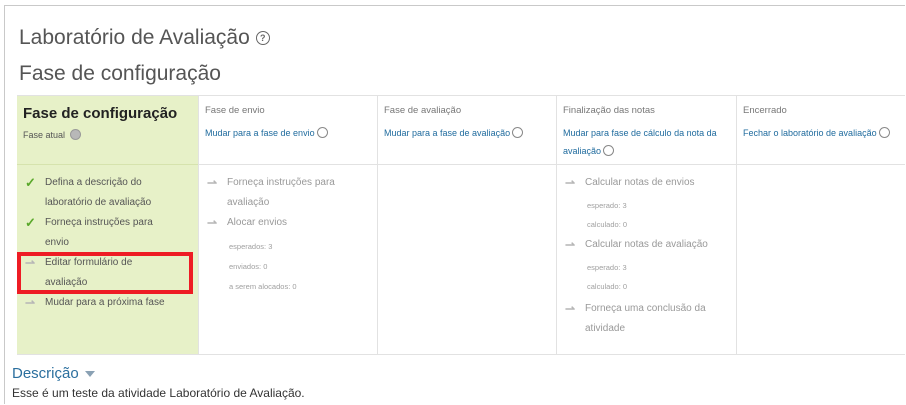  I want to click on task-calculate-assessment-grades: ⇀ Calcular notas de avaliação, so click(636, 245).